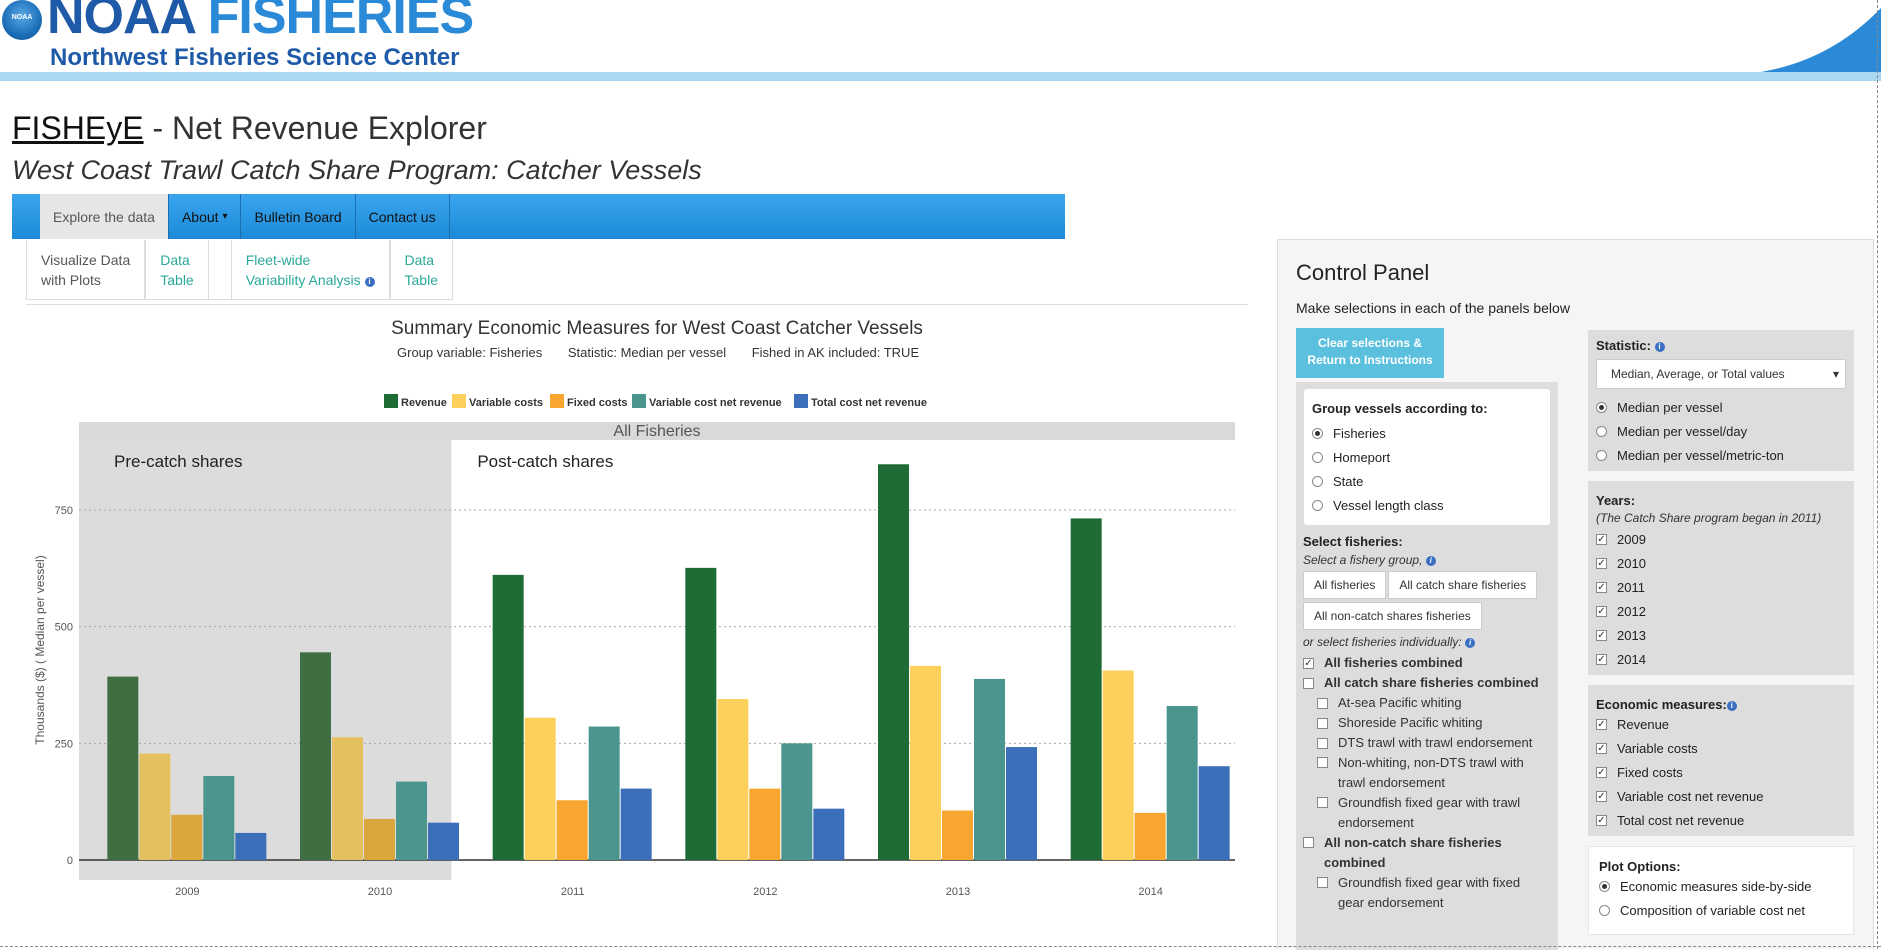 The height and width of the screenshot is (950, 1881). What do you see at coordinates (421, 270) in the screenshot?
I see `tab-data-table-2: Data Table` at bounding box center [421, 270].